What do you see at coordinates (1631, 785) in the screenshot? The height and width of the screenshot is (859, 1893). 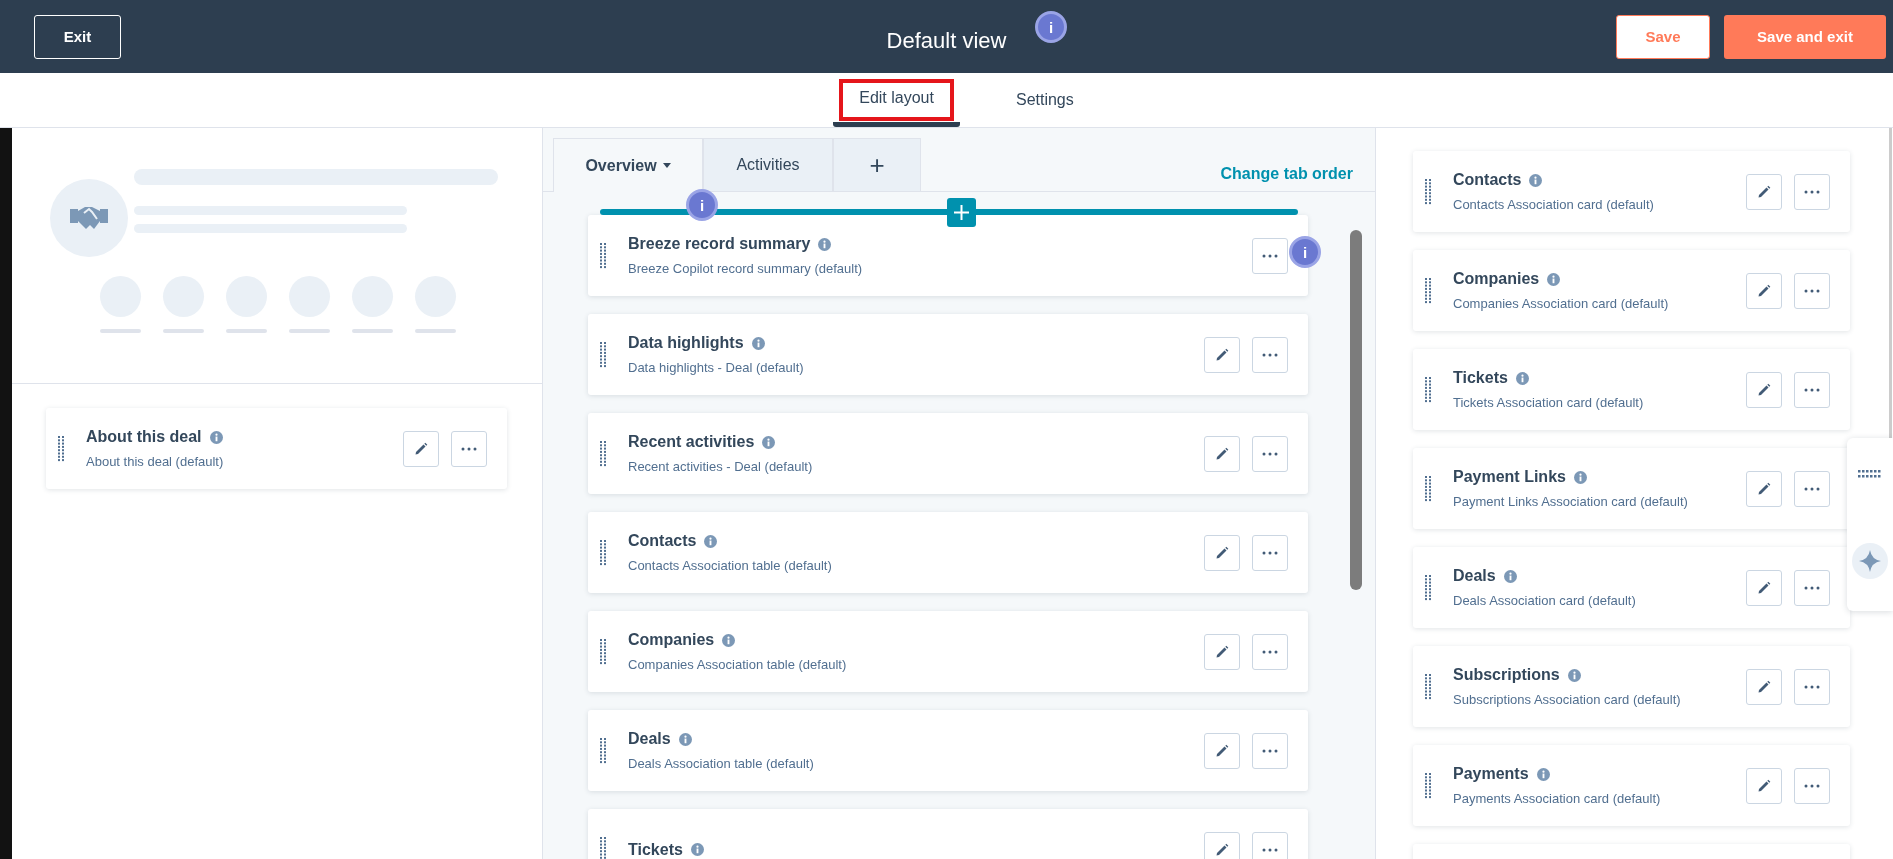 I see `layout-card: Payments Payments Association card (default)` at bounding box center [1631, 785].